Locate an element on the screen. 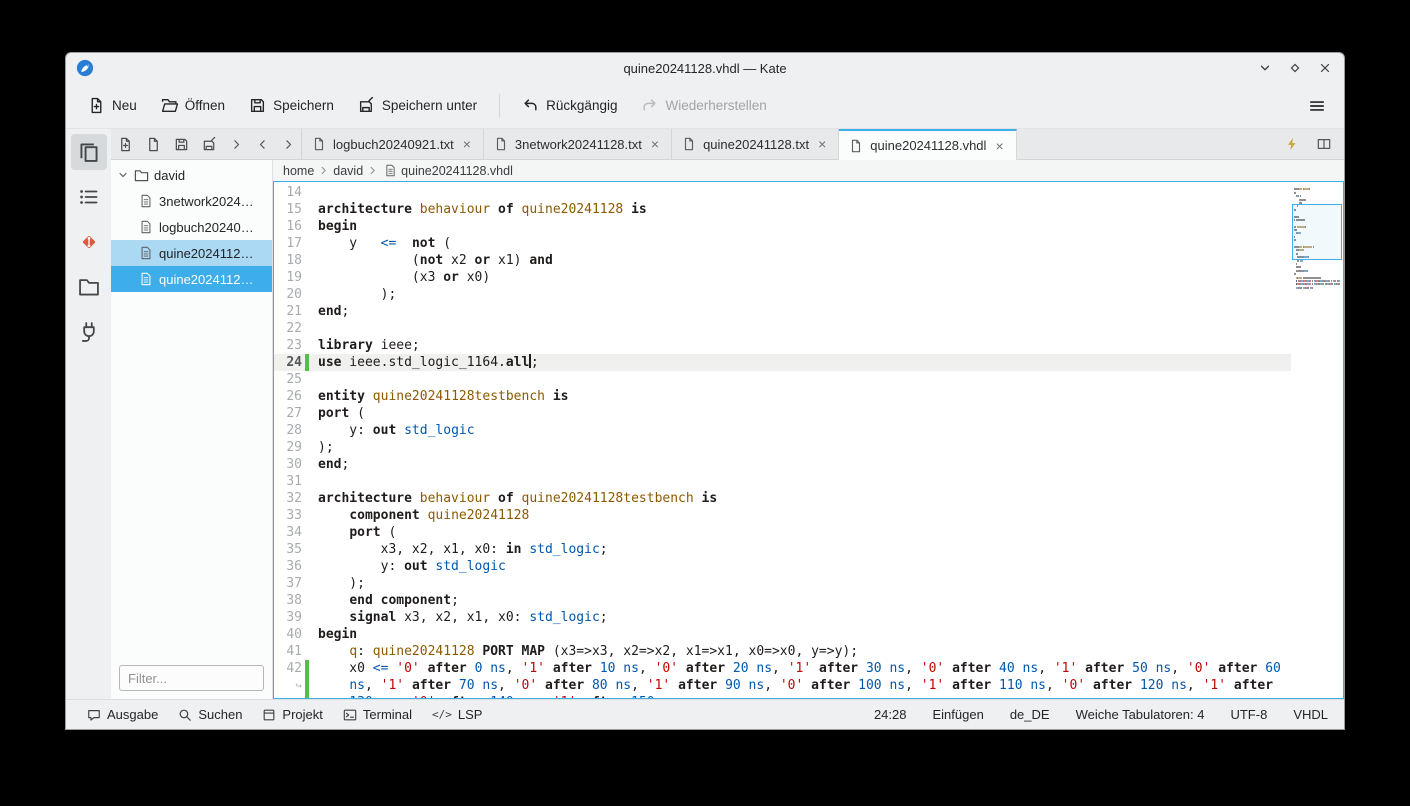  save-button-label: Speichern is located at coordinates (303, 105).